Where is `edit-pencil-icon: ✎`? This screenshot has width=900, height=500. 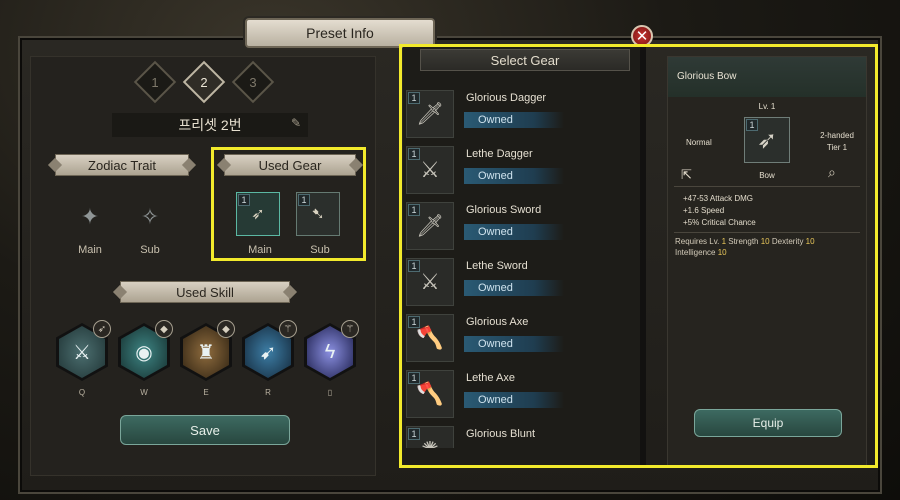 edit-pencil-icon: ✎ is located at coordinates (296, 123).